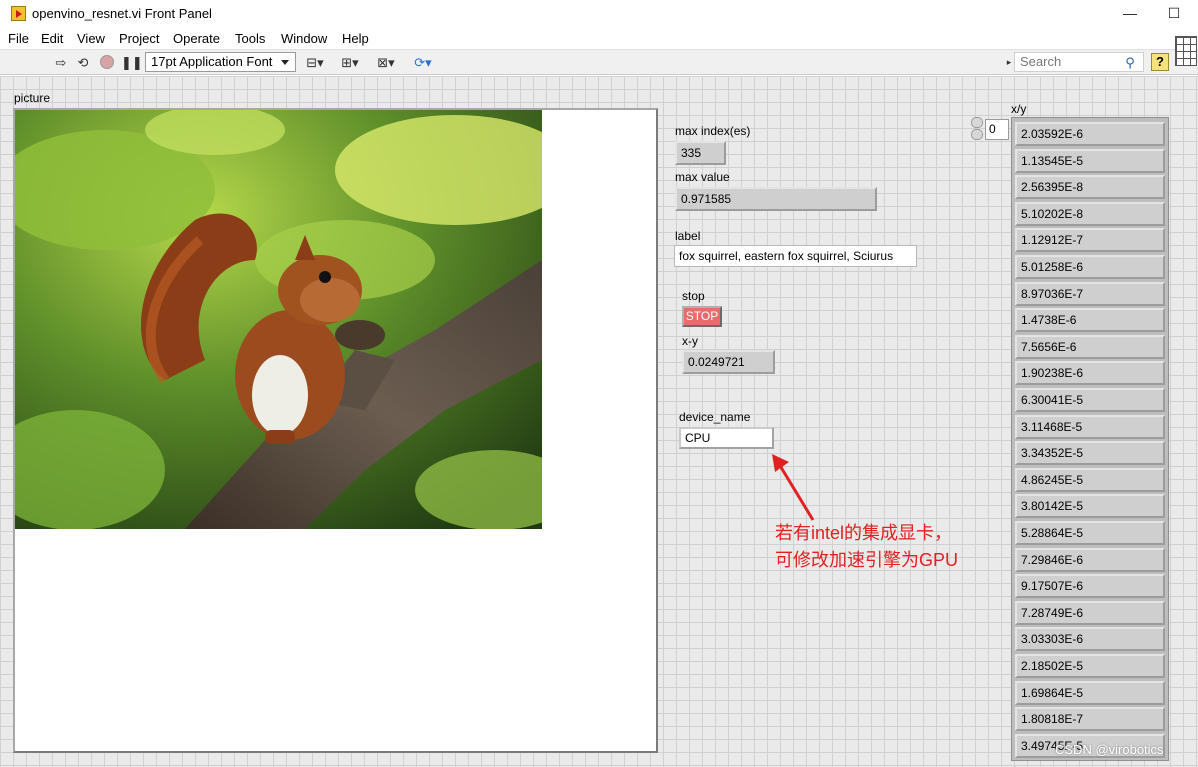 The height and width of the screenshot is (767, 1198). I want to click on vi-connector-pane-icon, so click(1186, 51).